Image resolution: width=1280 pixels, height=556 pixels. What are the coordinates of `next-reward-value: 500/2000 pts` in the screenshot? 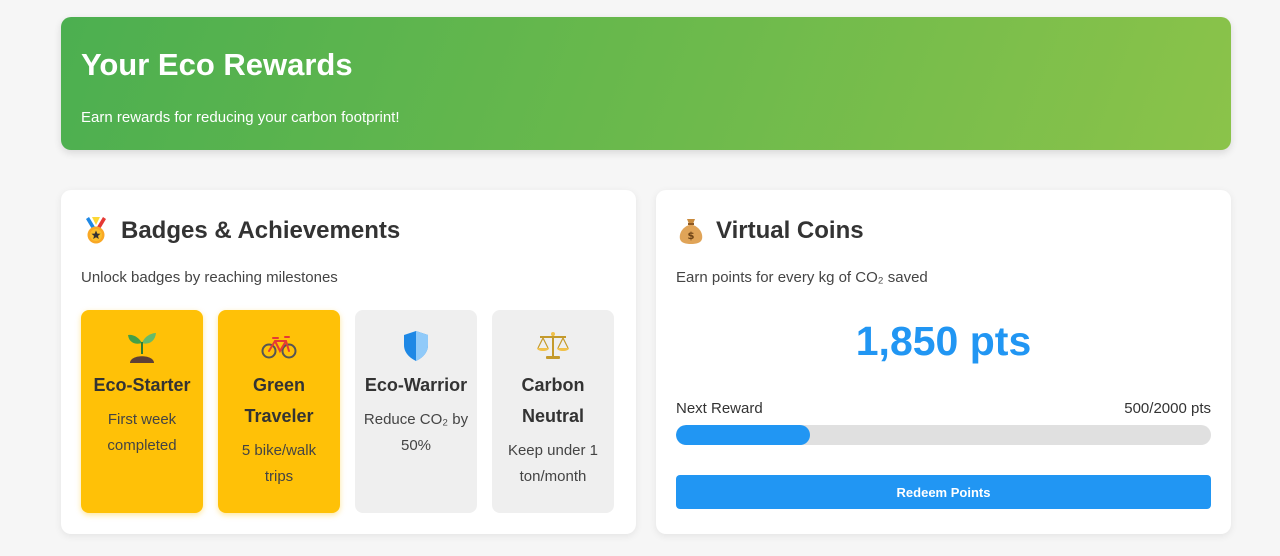 It's located at (1167, 408).